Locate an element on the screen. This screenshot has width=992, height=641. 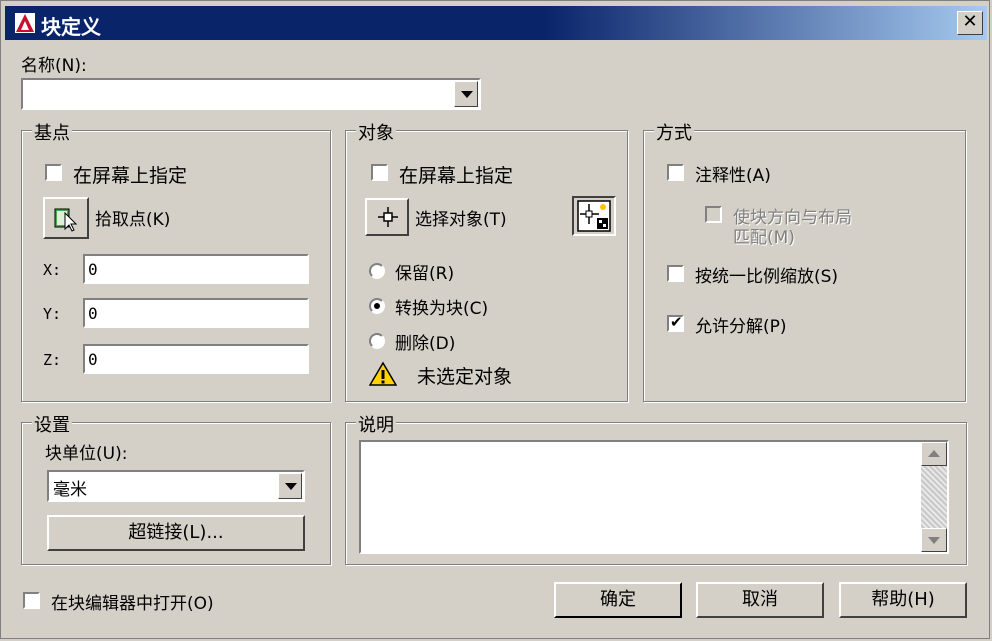
description-textarea is located at coordinates (654, 497).